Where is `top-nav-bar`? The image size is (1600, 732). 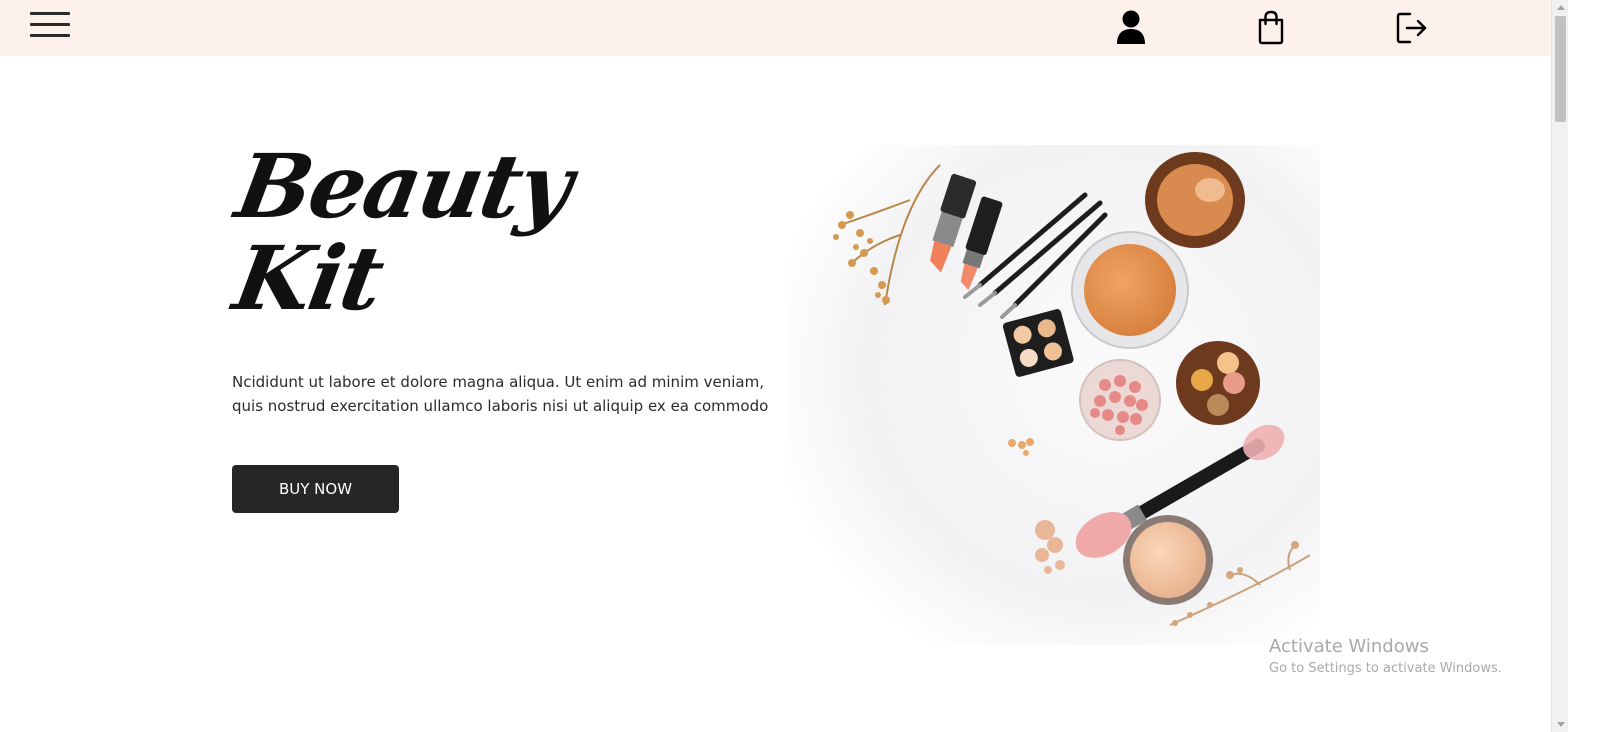
top-nav-bar is located at coordinates (775, 28).